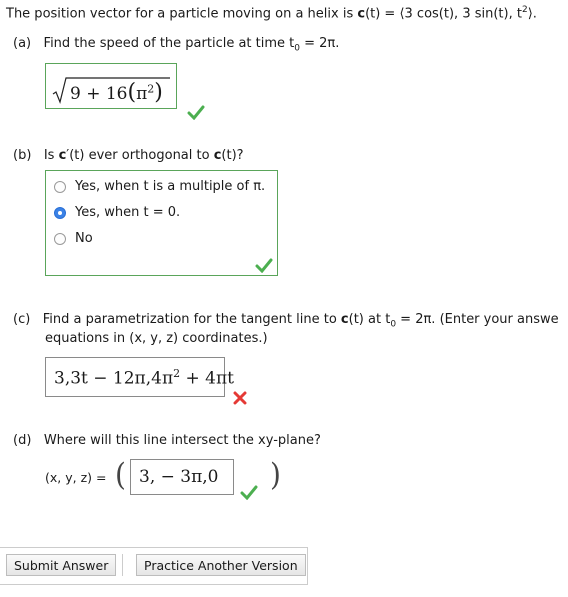 The height and width of the screenshot is (597, 568). I want to click on part-a-answer: 9 + 16(π2), so click(116, 92).